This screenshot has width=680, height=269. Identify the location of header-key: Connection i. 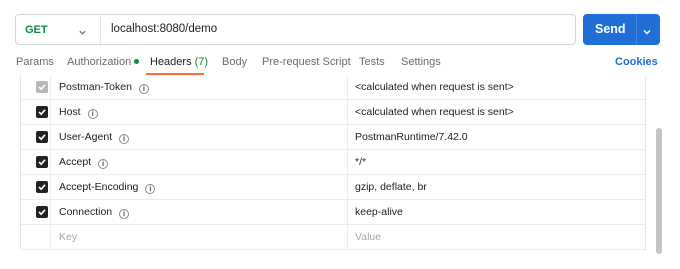
(94, 212).